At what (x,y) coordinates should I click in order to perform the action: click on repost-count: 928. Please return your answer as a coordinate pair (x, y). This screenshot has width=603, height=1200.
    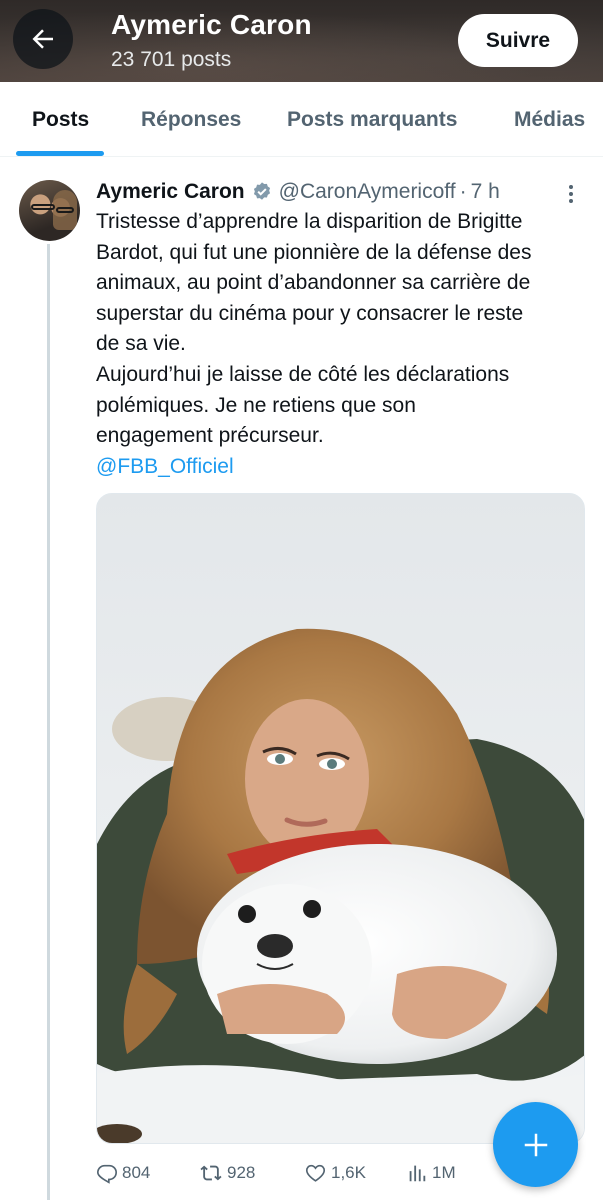
    Looking at the image, I should click on (241, 1172).